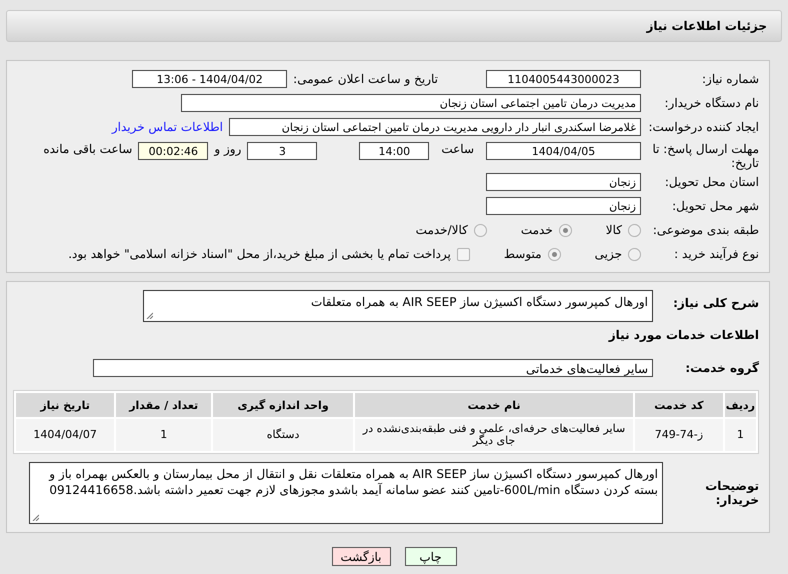 This screenshot has width=788, height=574. What do you see at coordinates (430, 556) in the screenshot?
I see `print-button: چاپ` at bounding box center [430, 556].